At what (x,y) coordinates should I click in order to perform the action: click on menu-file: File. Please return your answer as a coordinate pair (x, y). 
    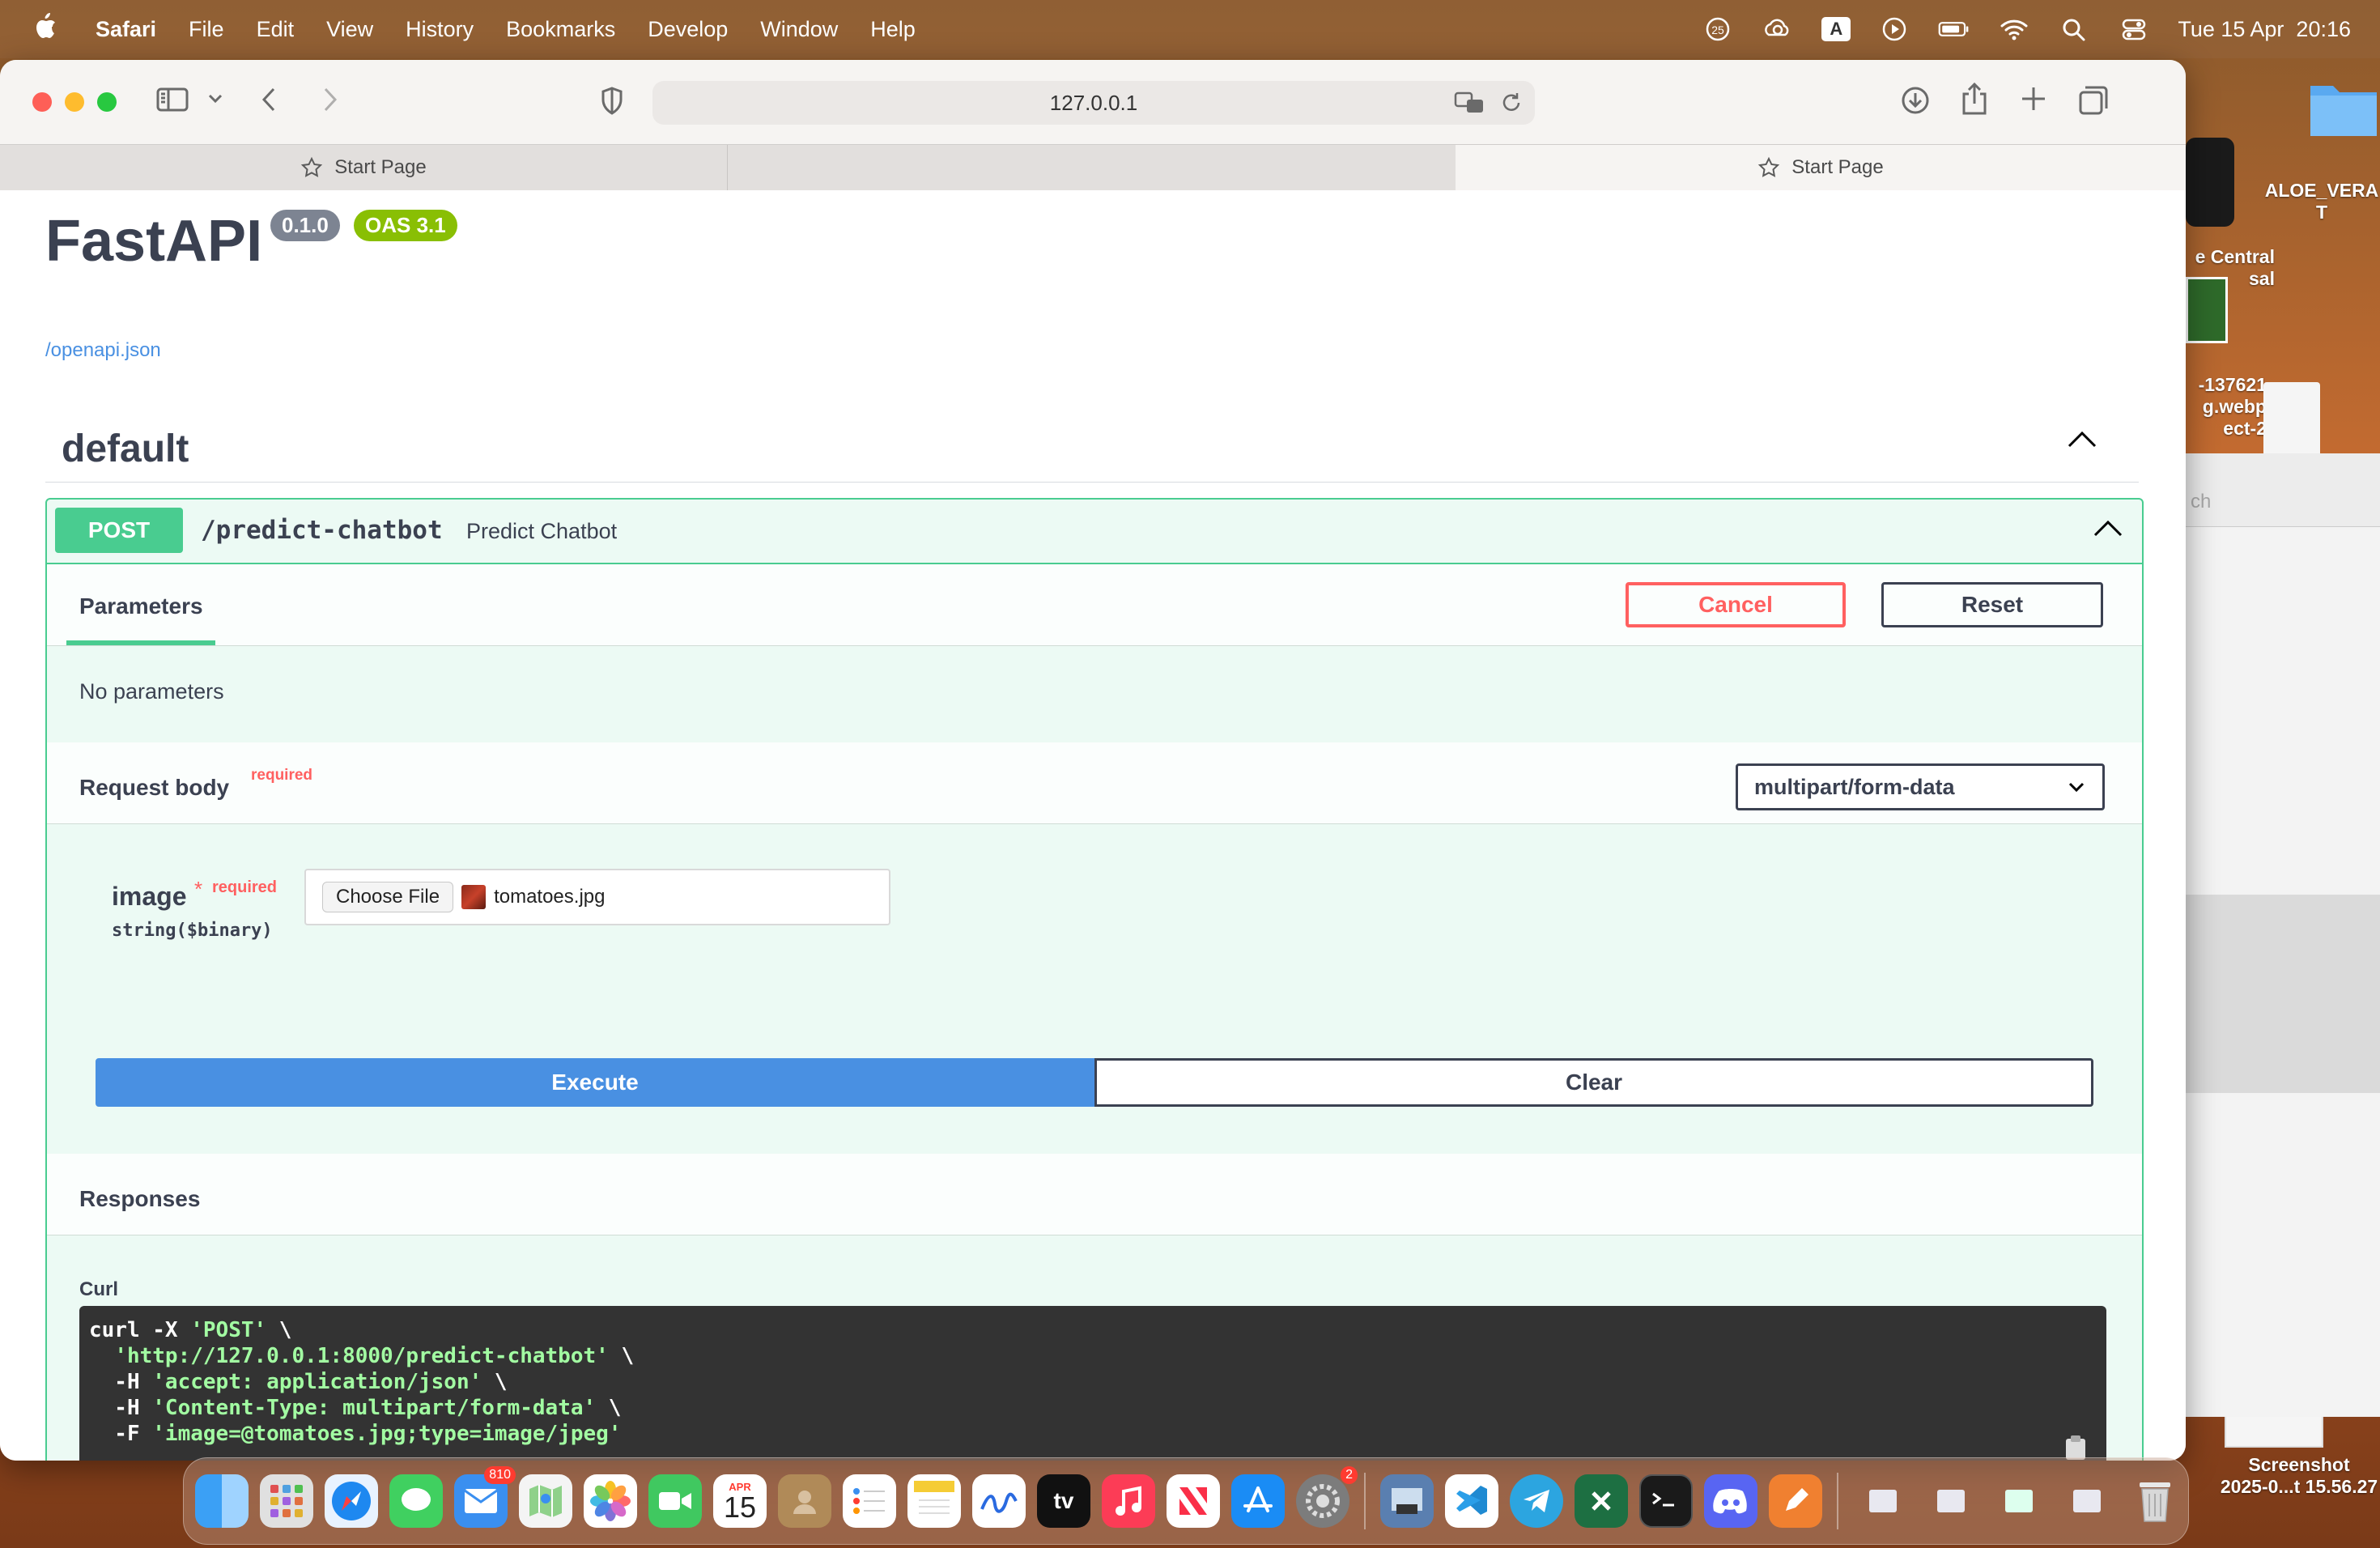
    Looking at the image, I should click on (206, 29).